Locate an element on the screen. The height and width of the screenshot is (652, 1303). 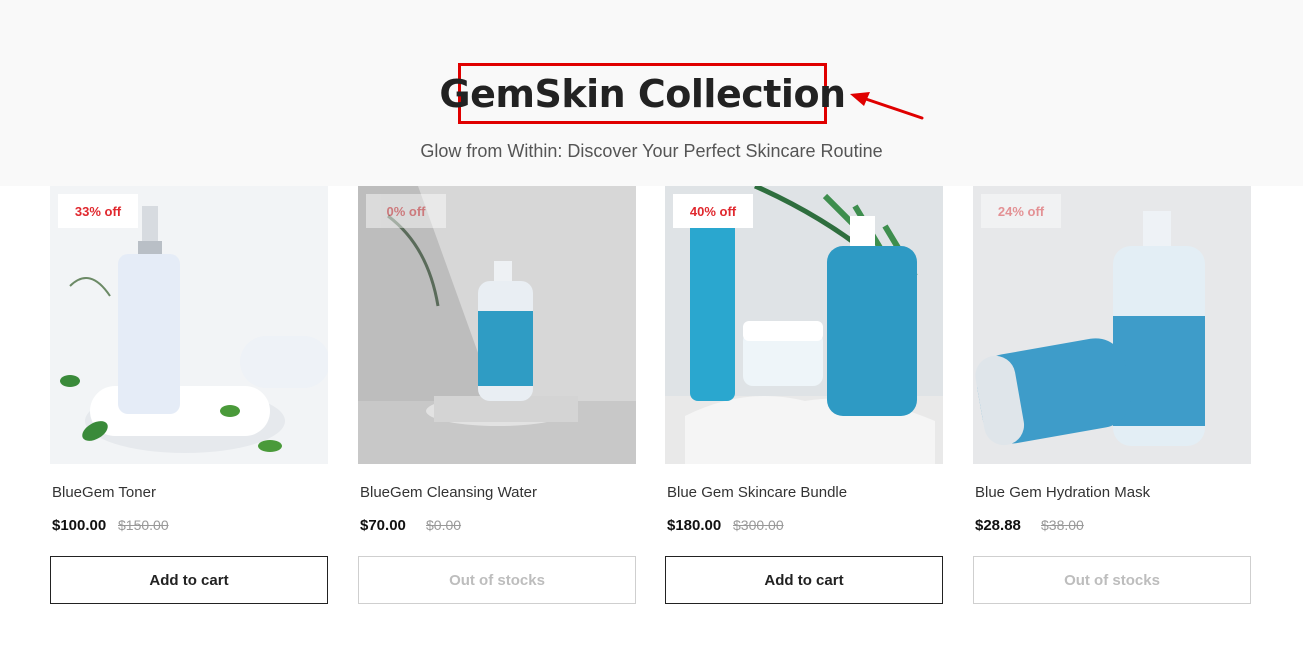
annotation-arrow-icon is located at coordinates (887, 106).